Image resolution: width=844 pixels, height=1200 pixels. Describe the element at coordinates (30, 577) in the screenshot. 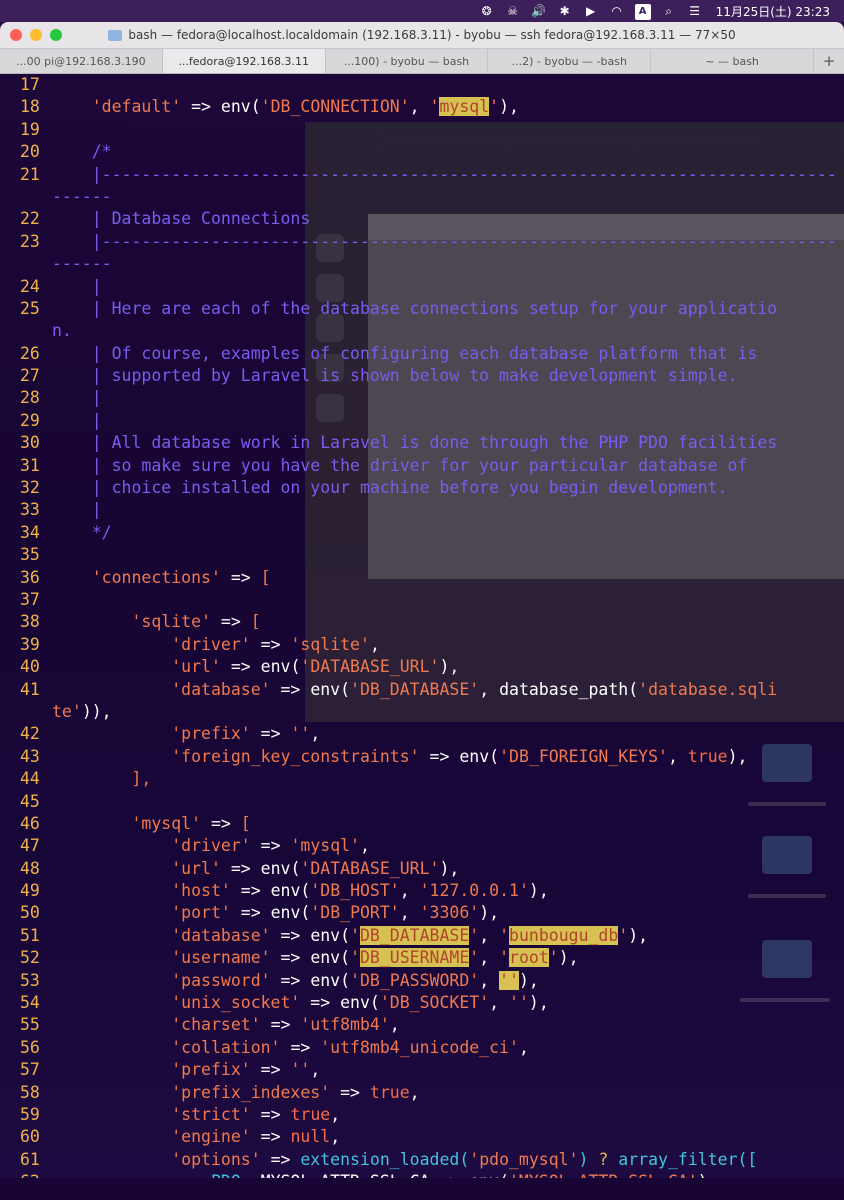

I see `line-number: 36` at that location.